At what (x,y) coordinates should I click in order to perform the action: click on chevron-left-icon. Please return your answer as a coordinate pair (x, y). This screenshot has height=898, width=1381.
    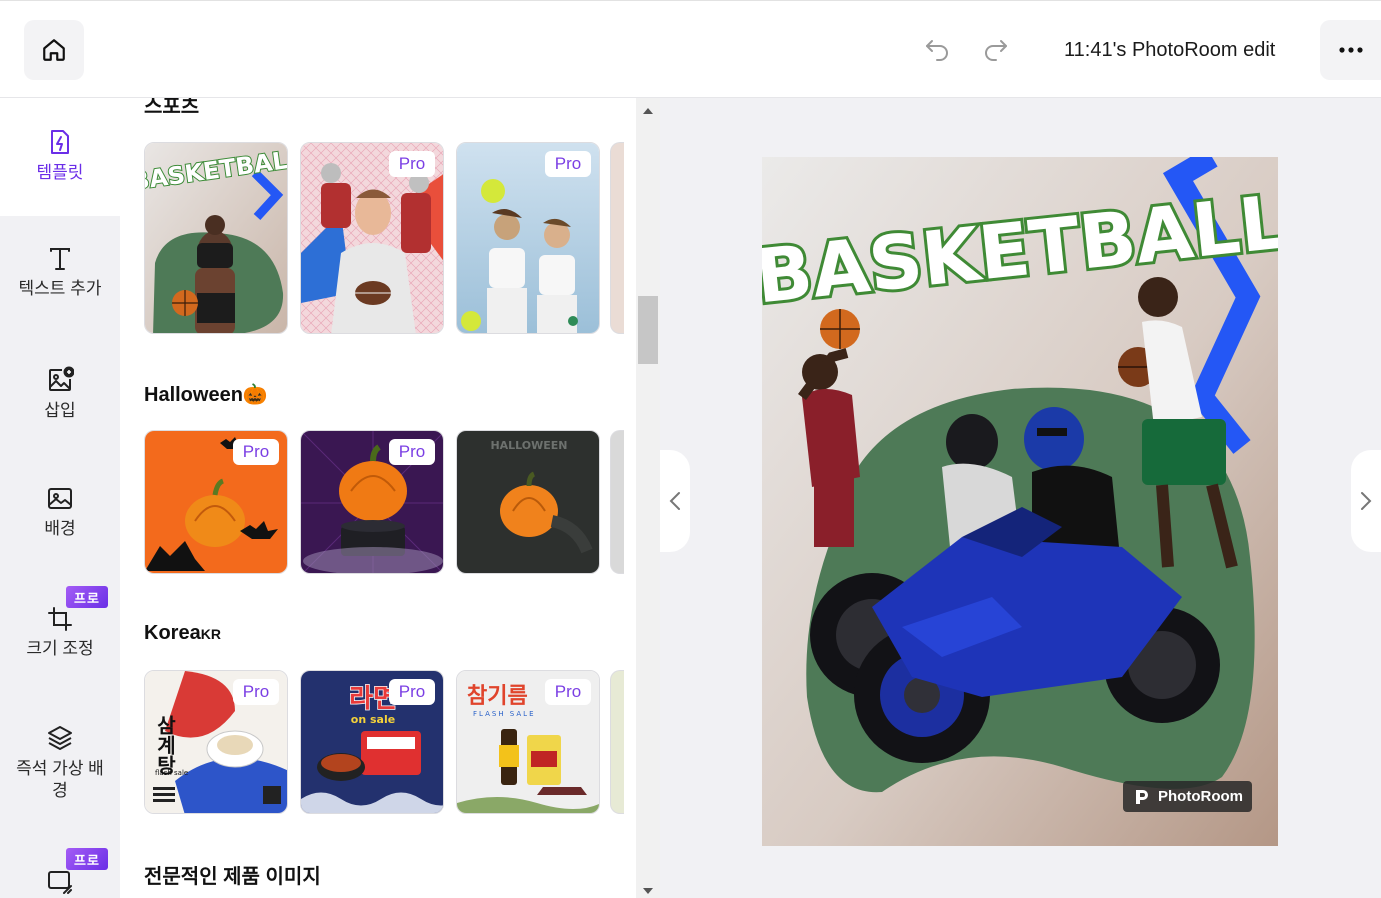
    Looking at the image, I should click on (674, 501).